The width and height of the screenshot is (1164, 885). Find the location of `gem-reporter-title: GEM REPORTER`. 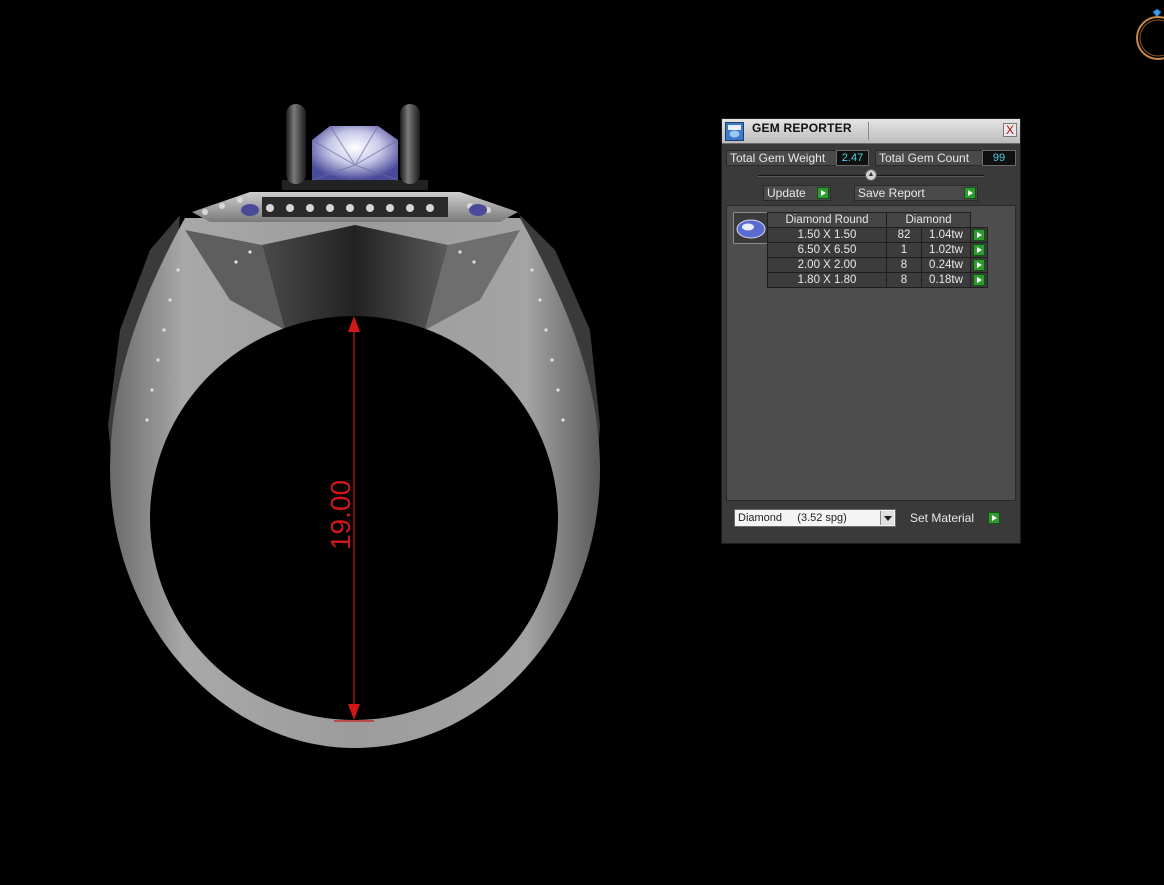

gem-reporter-title: GEM REPORTER is located at coordinates (802, 128).